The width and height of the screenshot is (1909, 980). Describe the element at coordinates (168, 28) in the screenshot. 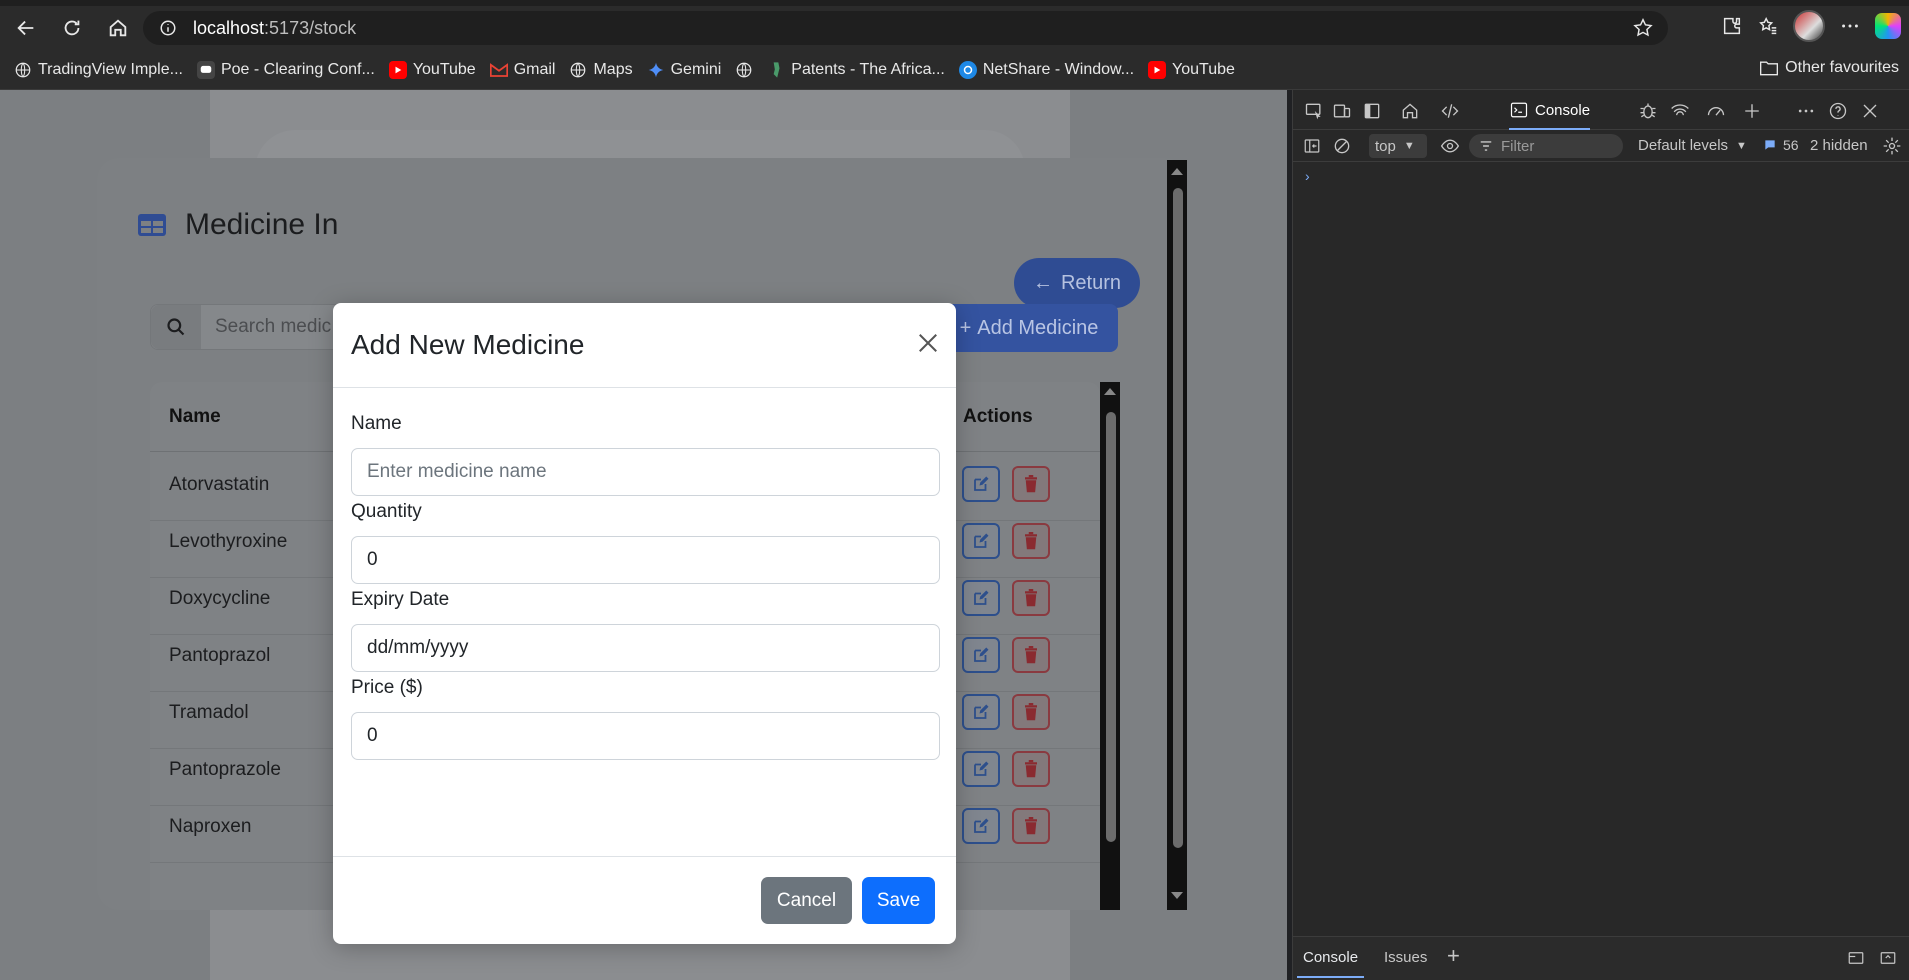

I see `site-info-icon` at that location.